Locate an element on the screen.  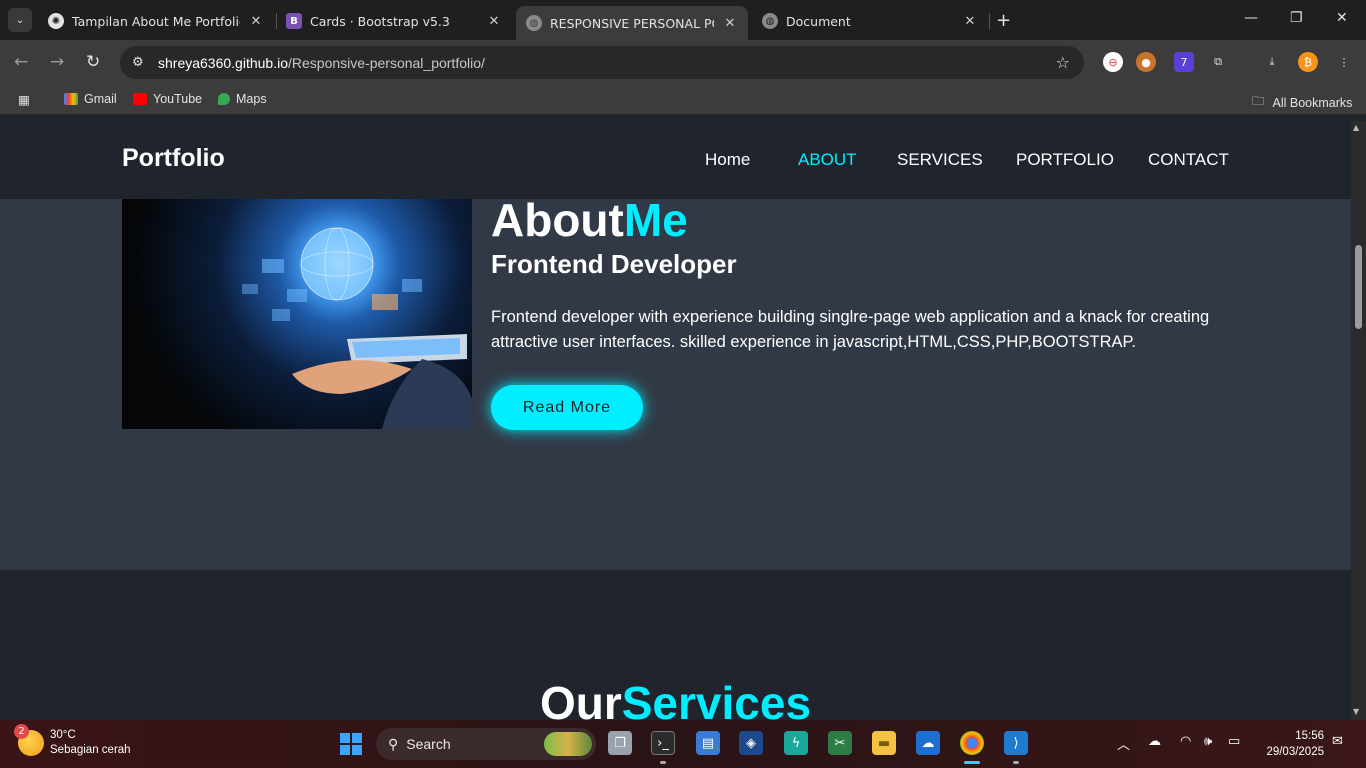
bookmark-maps: Maps is located at coordinates (242, 99).